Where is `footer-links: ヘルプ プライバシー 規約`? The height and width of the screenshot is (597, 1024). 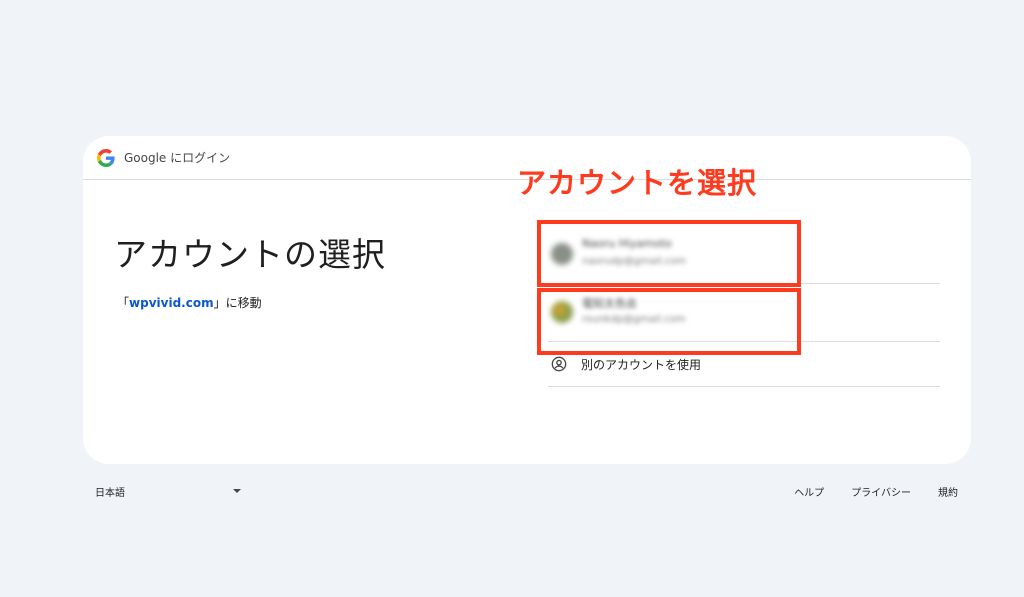 footer-links: ヘルプ プライバシー 規約 is located at coordinates (862, 491).